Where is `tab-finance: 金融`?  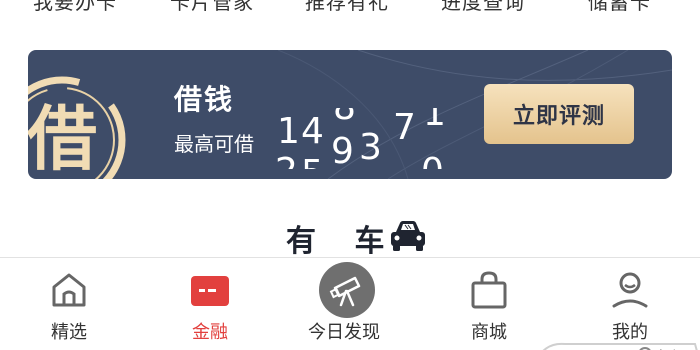 tab-finance: 金融 is located at coordinates (210, 304).